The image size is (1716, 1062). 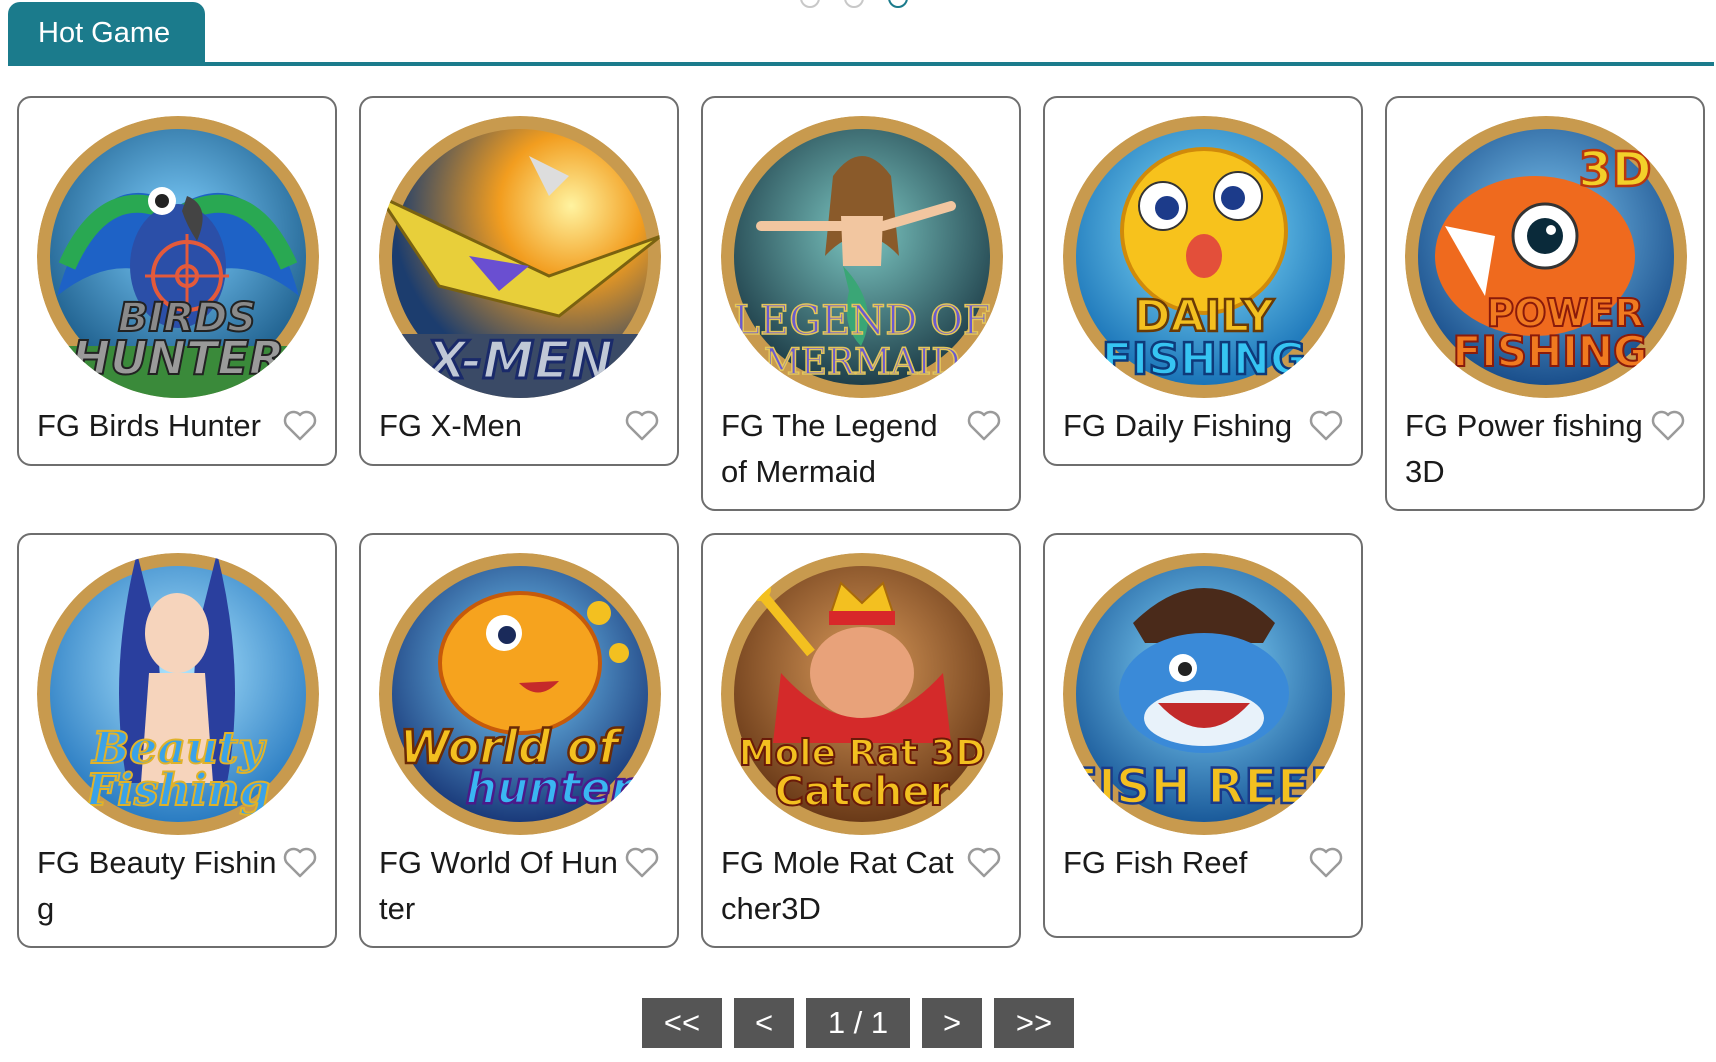 What do you see at coordinates (862, 694) in the screenshot?
I see `game-thumbnail: Mole Rat 3D Catcher` at bounding box center [862, 694].